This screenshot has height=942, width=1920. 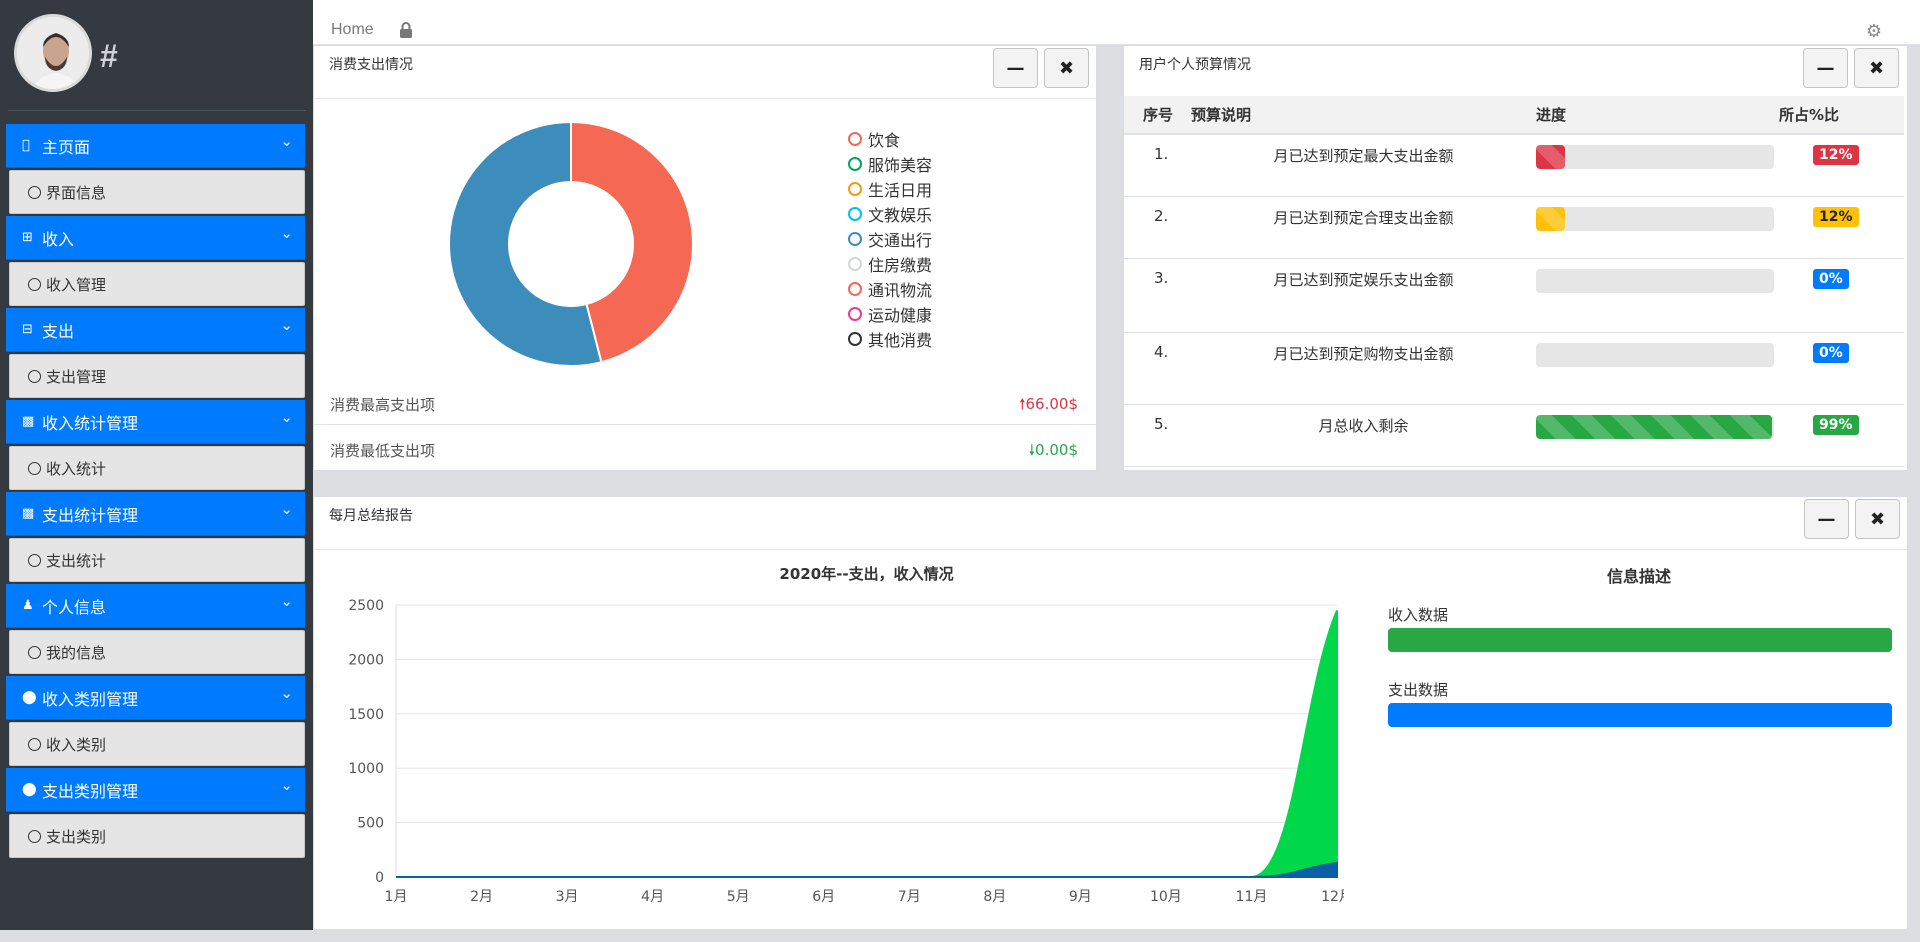 What do you see at coordinates (155, 330) in the screenshot?
I see `nav-expense: ⊟ 支出 ⌄` at bounding box center [155, 330].